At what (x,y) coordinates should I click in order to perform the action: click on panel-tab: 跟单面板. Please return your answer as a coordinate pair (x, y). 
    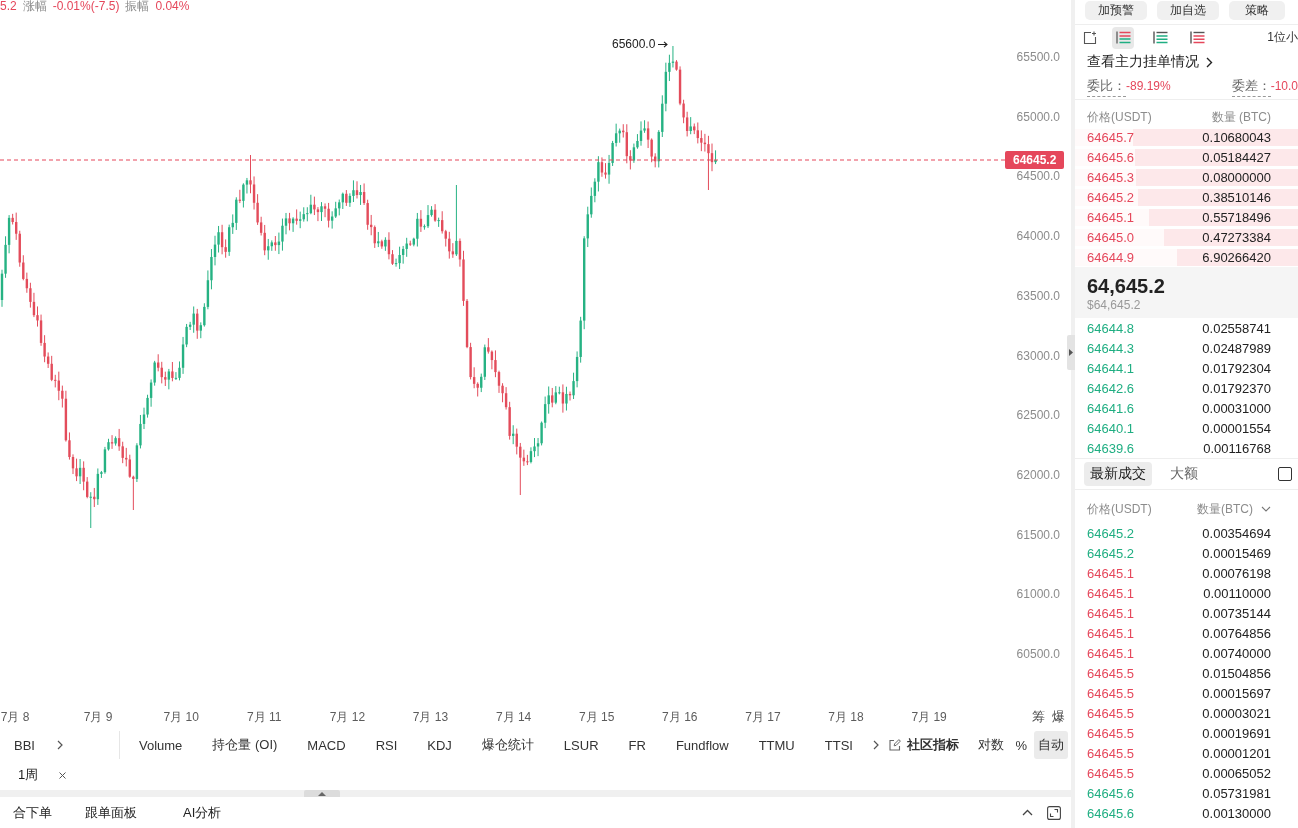
    Looking at the image, I should click on (111, 812).